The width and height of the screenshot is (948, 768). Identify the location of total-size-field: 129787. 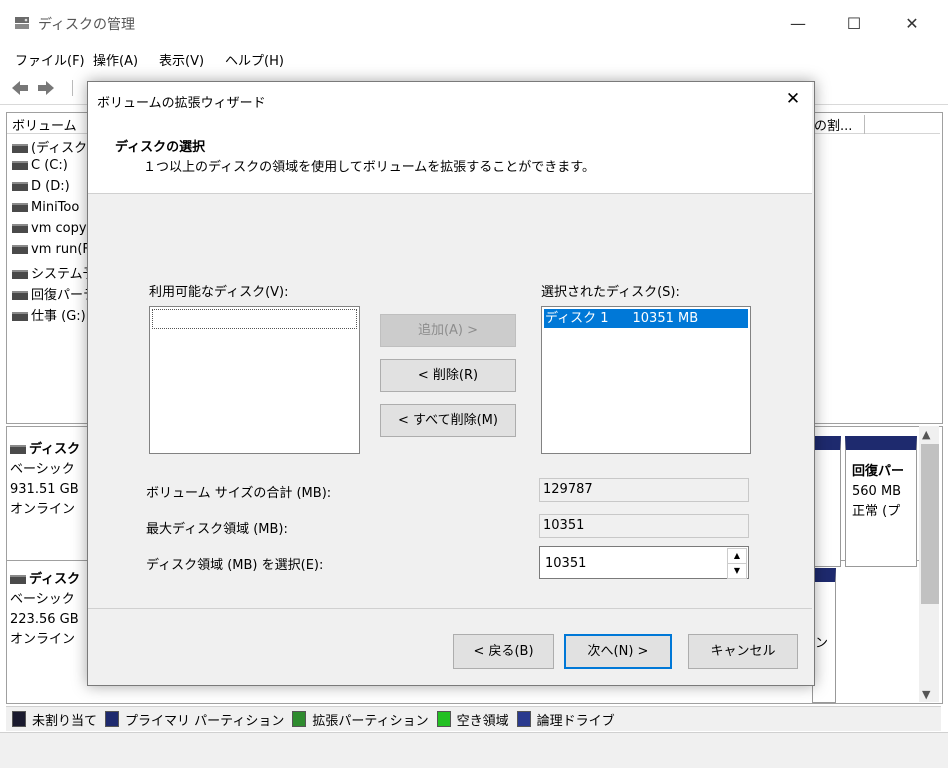
(644, 490).